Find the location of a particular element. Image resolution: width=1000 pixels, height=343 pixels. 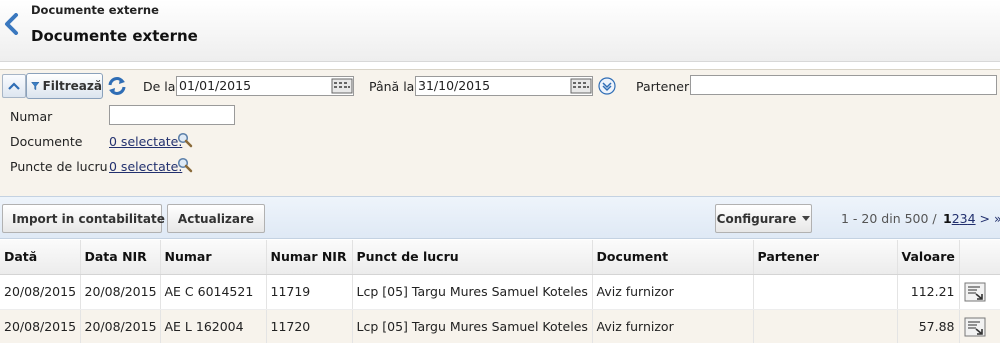

update-button-label: Actualizare is located at coordinates (216, 218).